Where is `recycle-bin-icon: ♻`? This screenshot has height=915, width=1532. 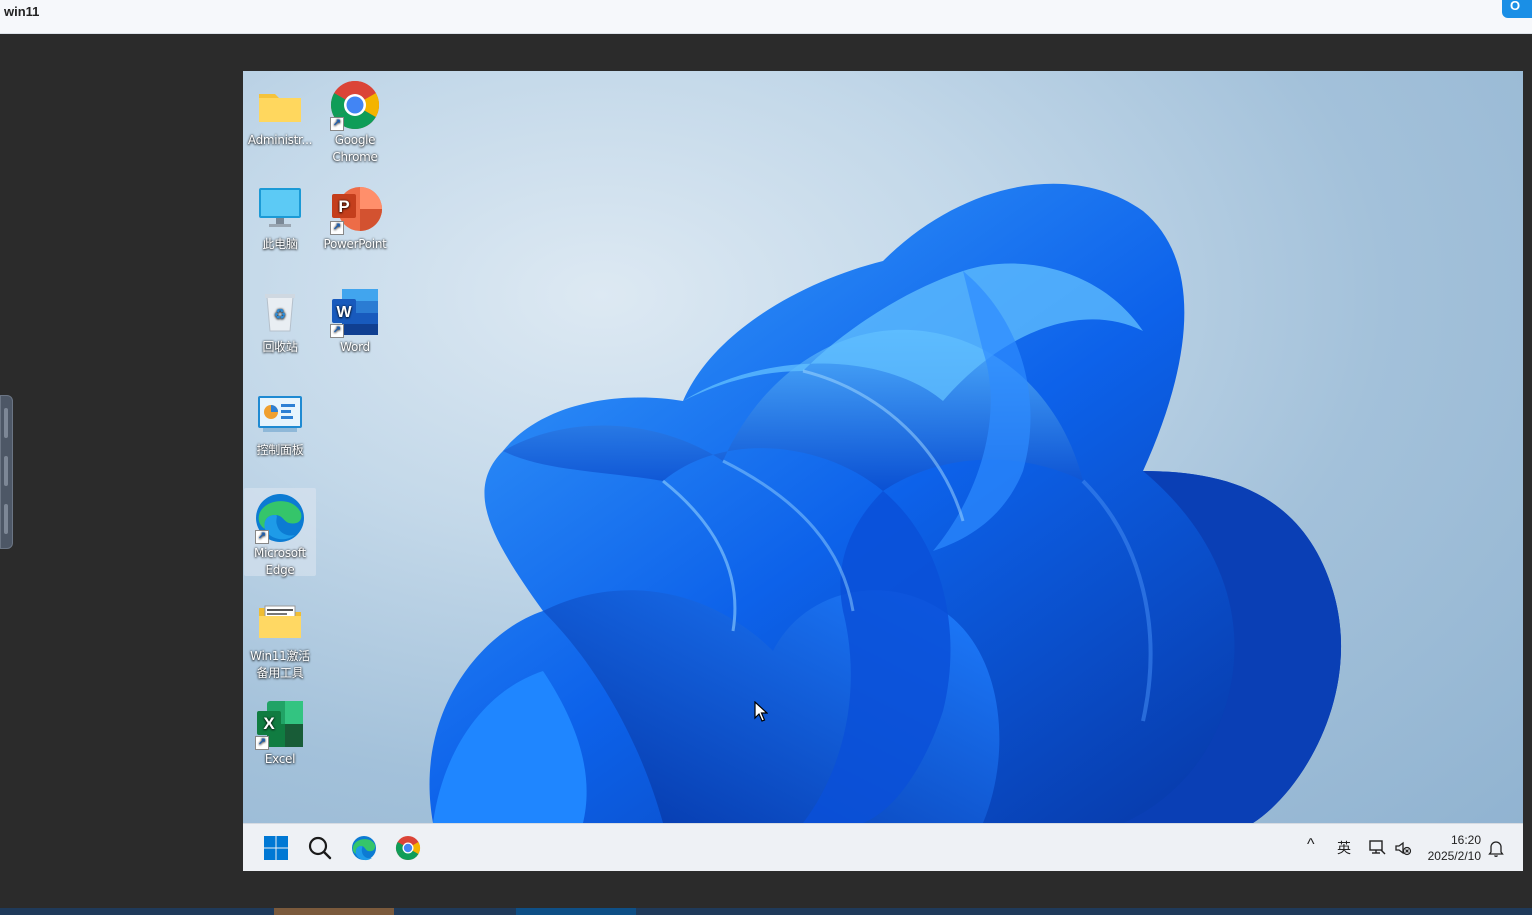 recycle-bin-icon: ♻ is located at coordinates (280, 312).